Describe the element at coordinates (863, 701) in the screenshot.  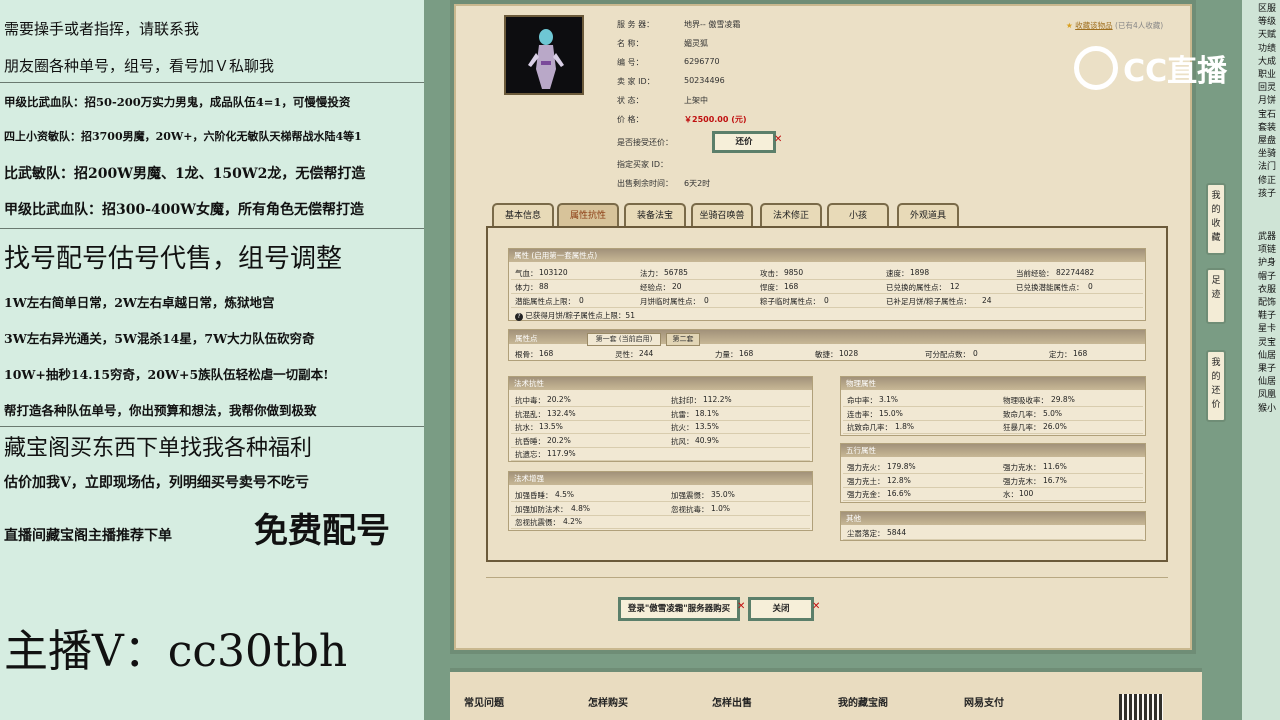
I see `footer-my-cbg: 我的藏宝阁` at that location.